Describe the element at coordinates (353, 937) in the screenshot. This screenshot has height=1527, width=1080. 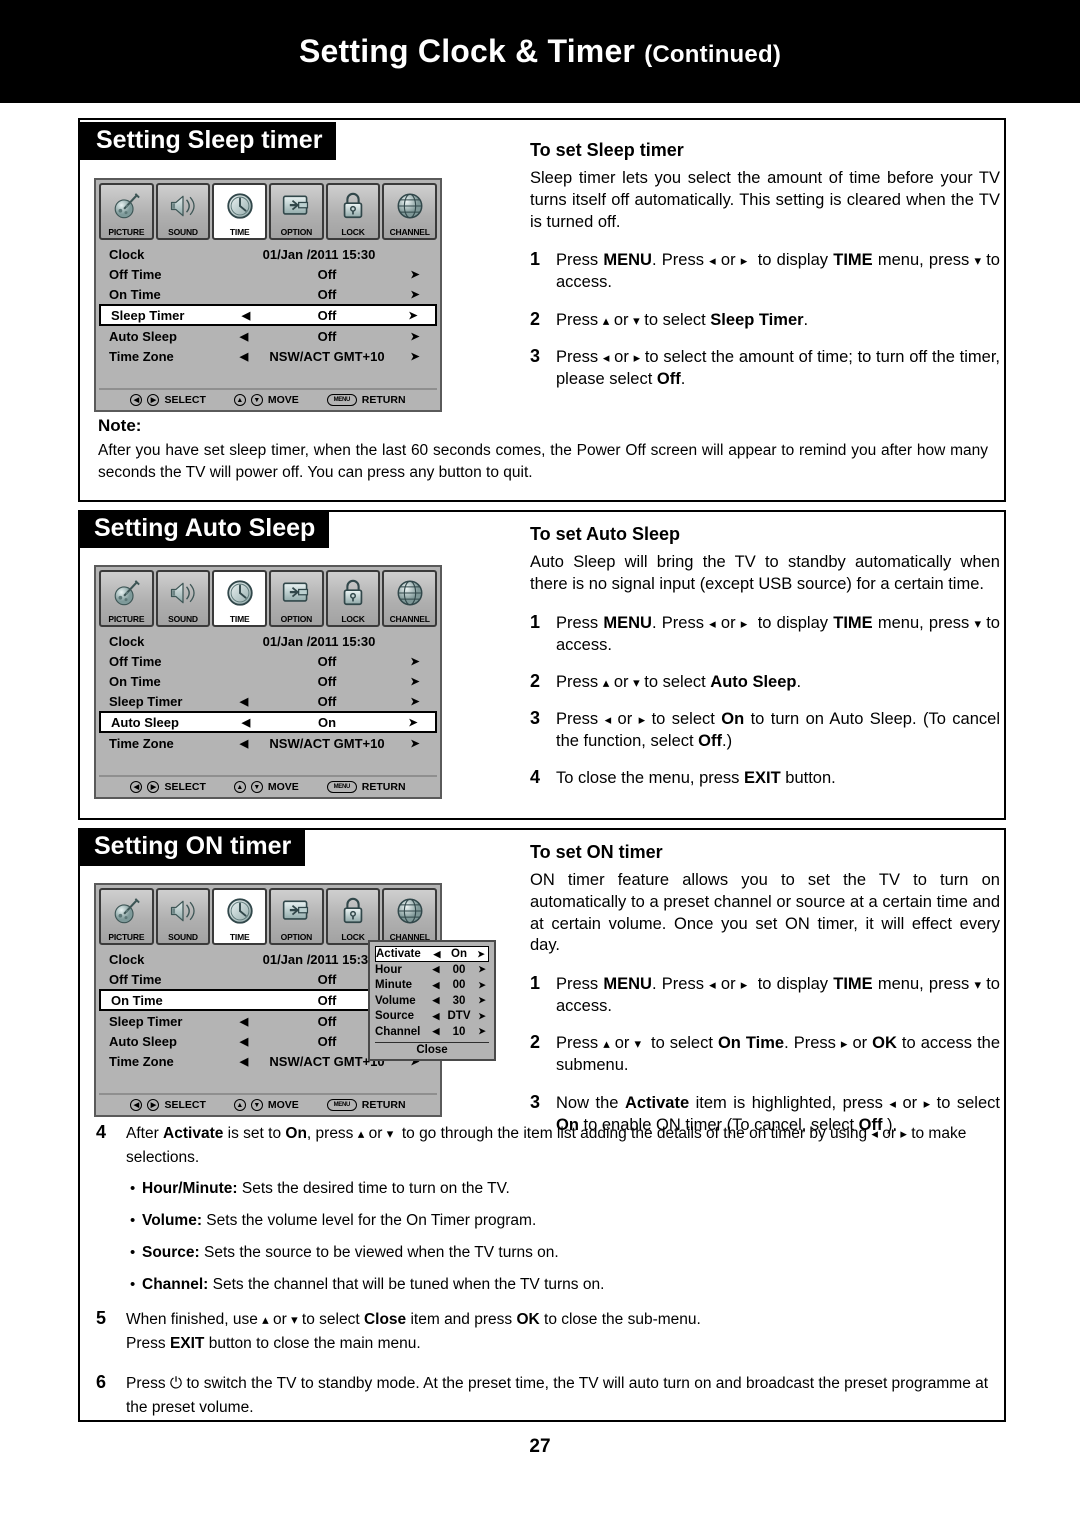
I see `osd-tab-label: LOCK` at that location.